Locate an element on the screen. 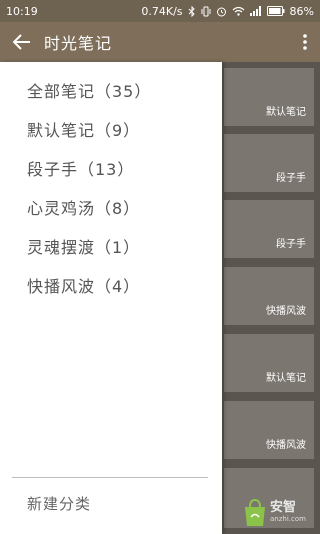 Image resolution: width=320 pixels, height=534 pixels. watermark-brand: 安智 is located at coordinates (283, 507).